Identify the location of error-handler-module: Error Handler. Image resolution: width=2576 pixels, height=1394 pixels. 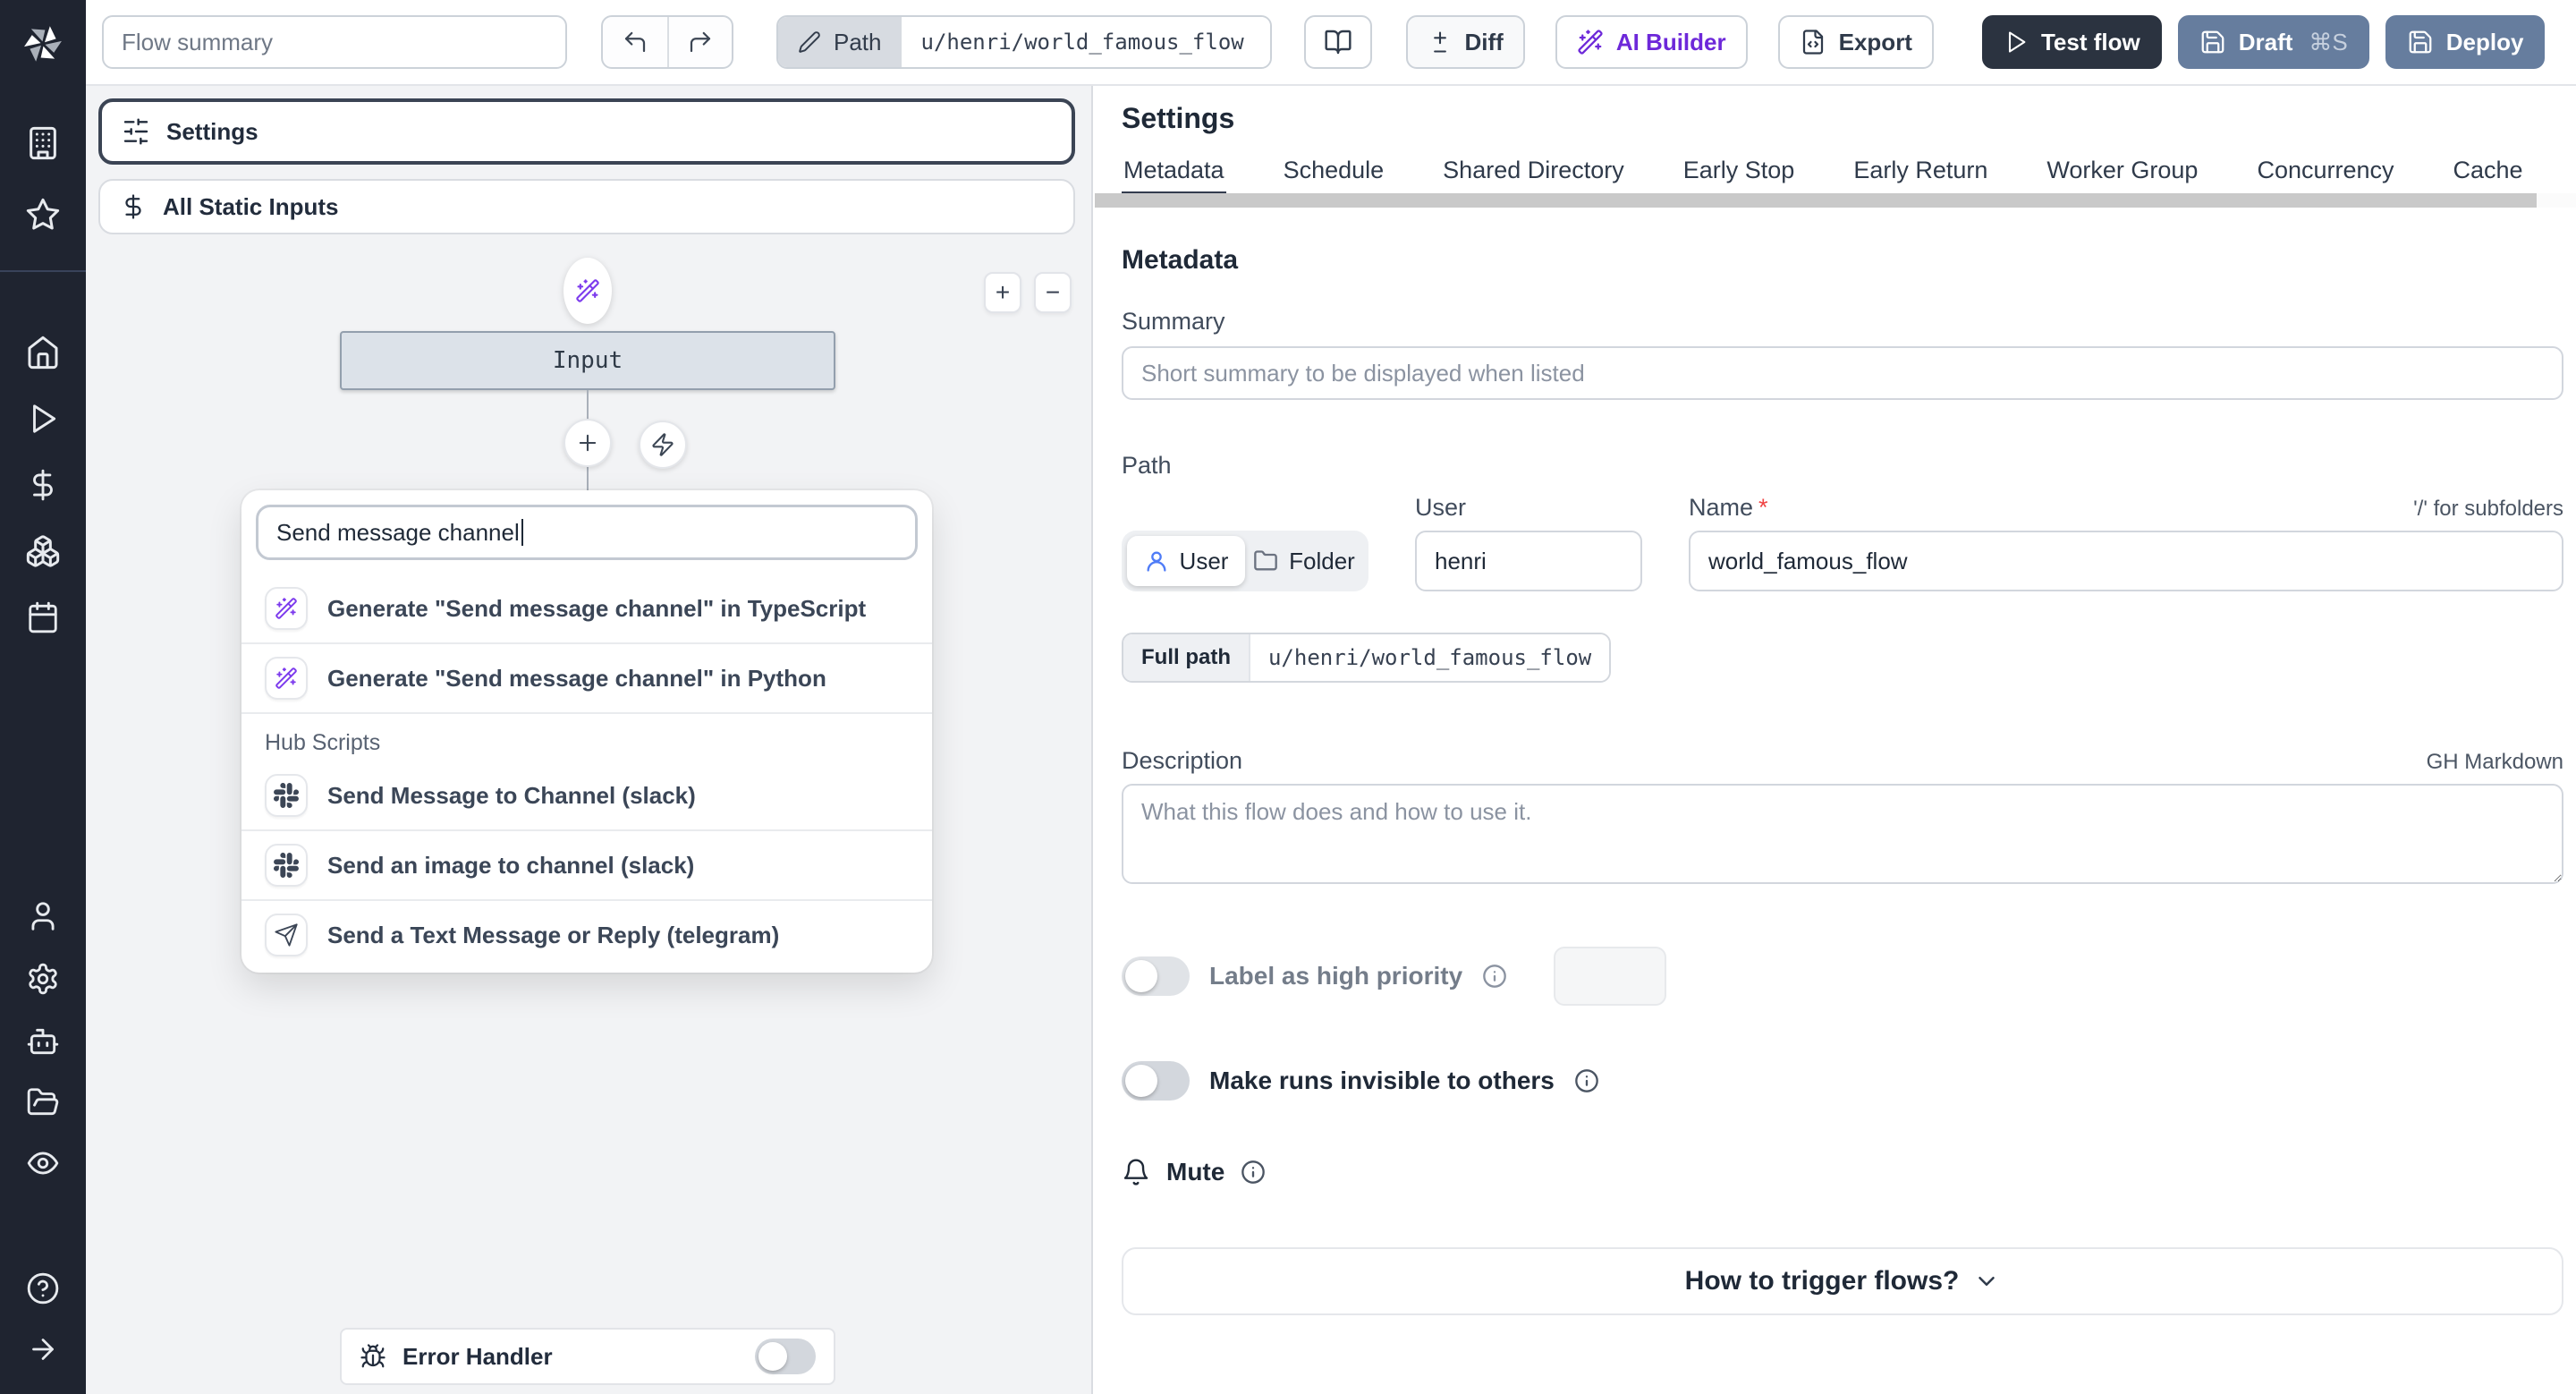
(587, 1357).